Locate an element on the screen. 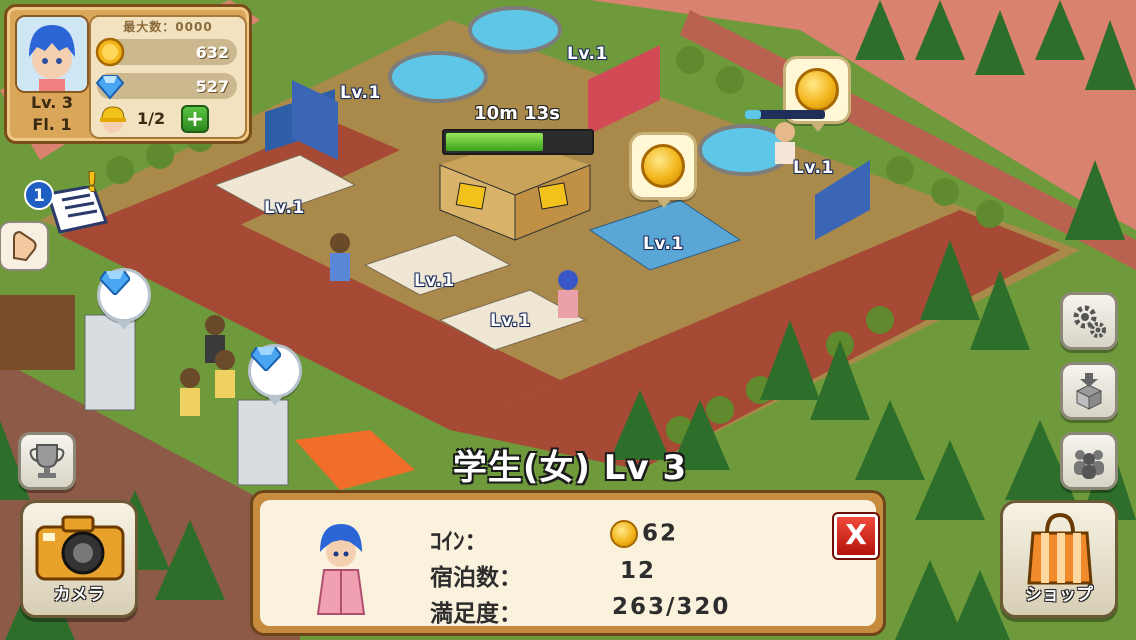 This screenshot has height=640, width=1136. settings-button is located at coordinates (1089, 321).